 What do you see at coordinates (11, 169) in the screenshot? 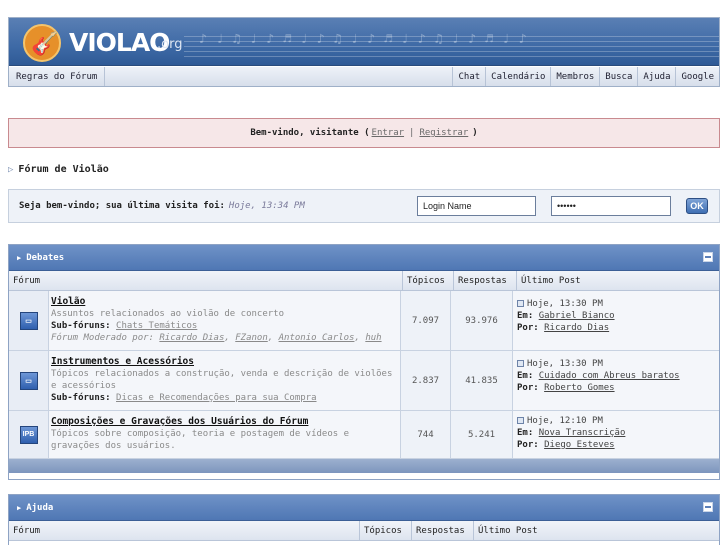
I see `triangle-right-icon: ▷` at bounding box center [11, 169].